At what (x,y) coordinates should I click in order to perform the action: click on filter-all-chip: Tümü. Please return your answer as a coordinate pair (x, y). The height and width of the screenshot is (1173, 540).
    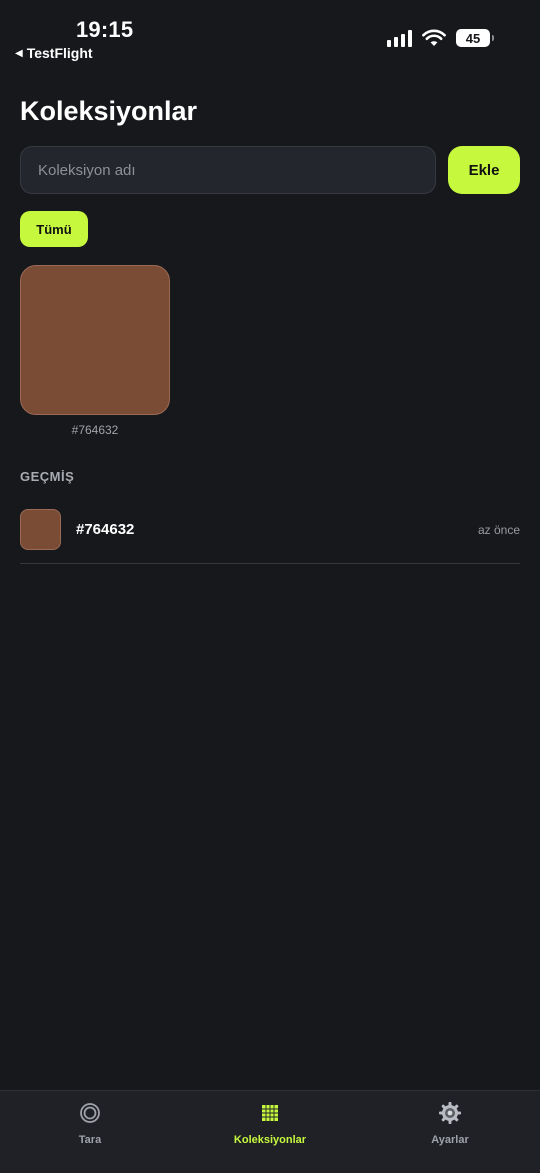
    Looking at the image, I should click on (54, 229).